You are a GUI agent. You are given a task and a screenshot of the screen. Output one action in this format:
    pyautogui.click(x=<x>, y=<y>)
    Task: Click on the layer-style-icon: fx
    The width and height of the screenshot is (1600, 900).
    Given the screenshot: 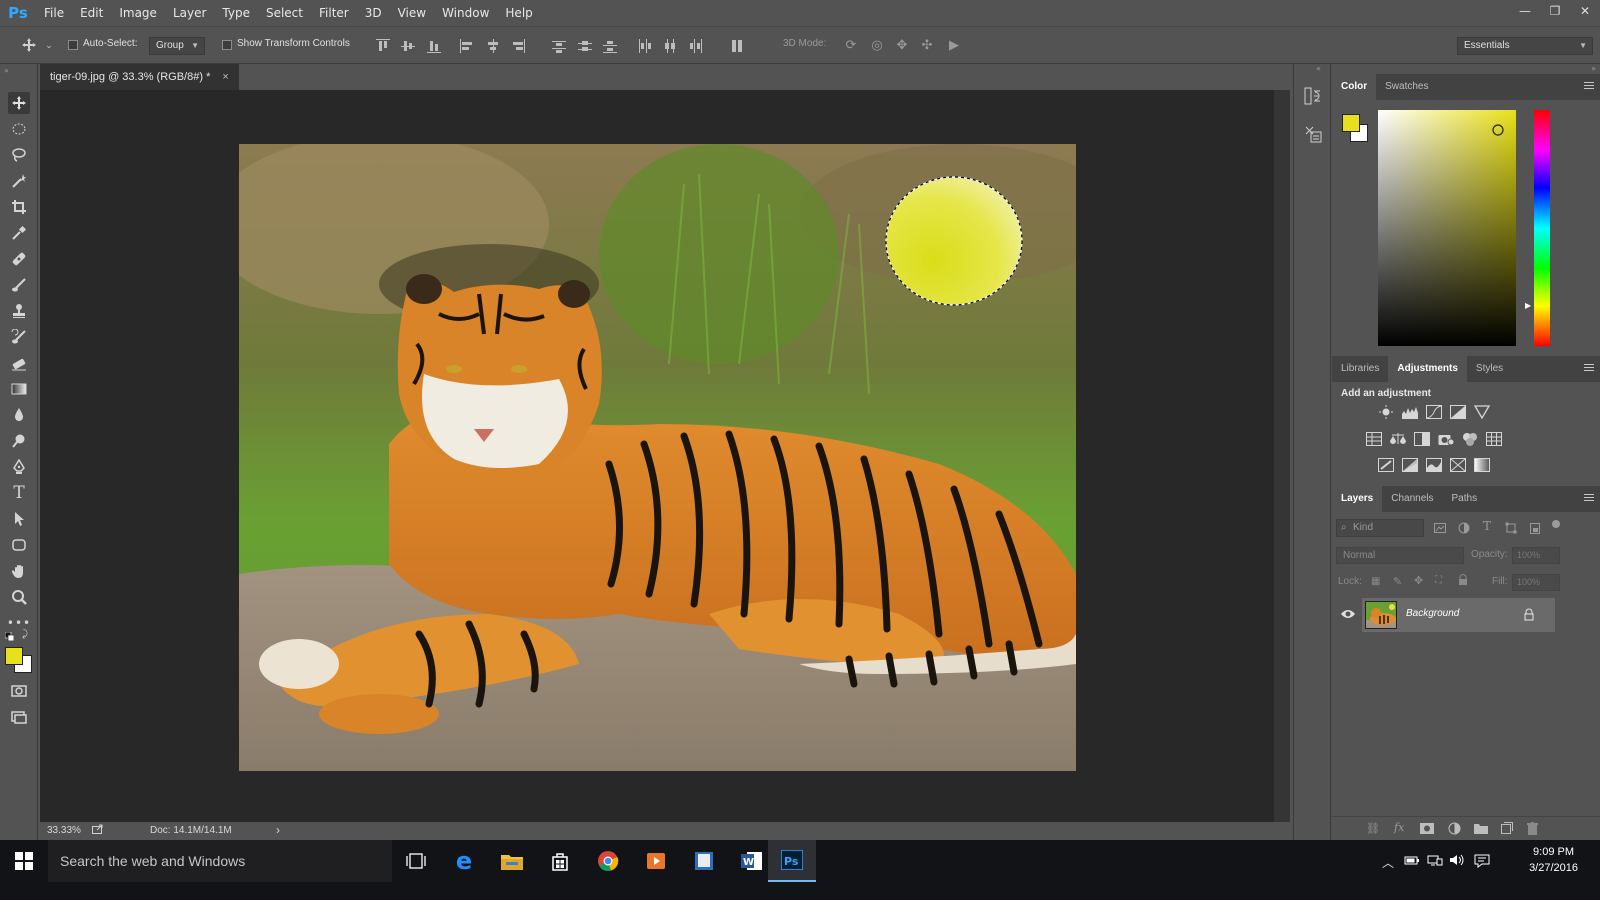 What is the action you would take?
    pyautogui.click(x=1399, y=827)
    